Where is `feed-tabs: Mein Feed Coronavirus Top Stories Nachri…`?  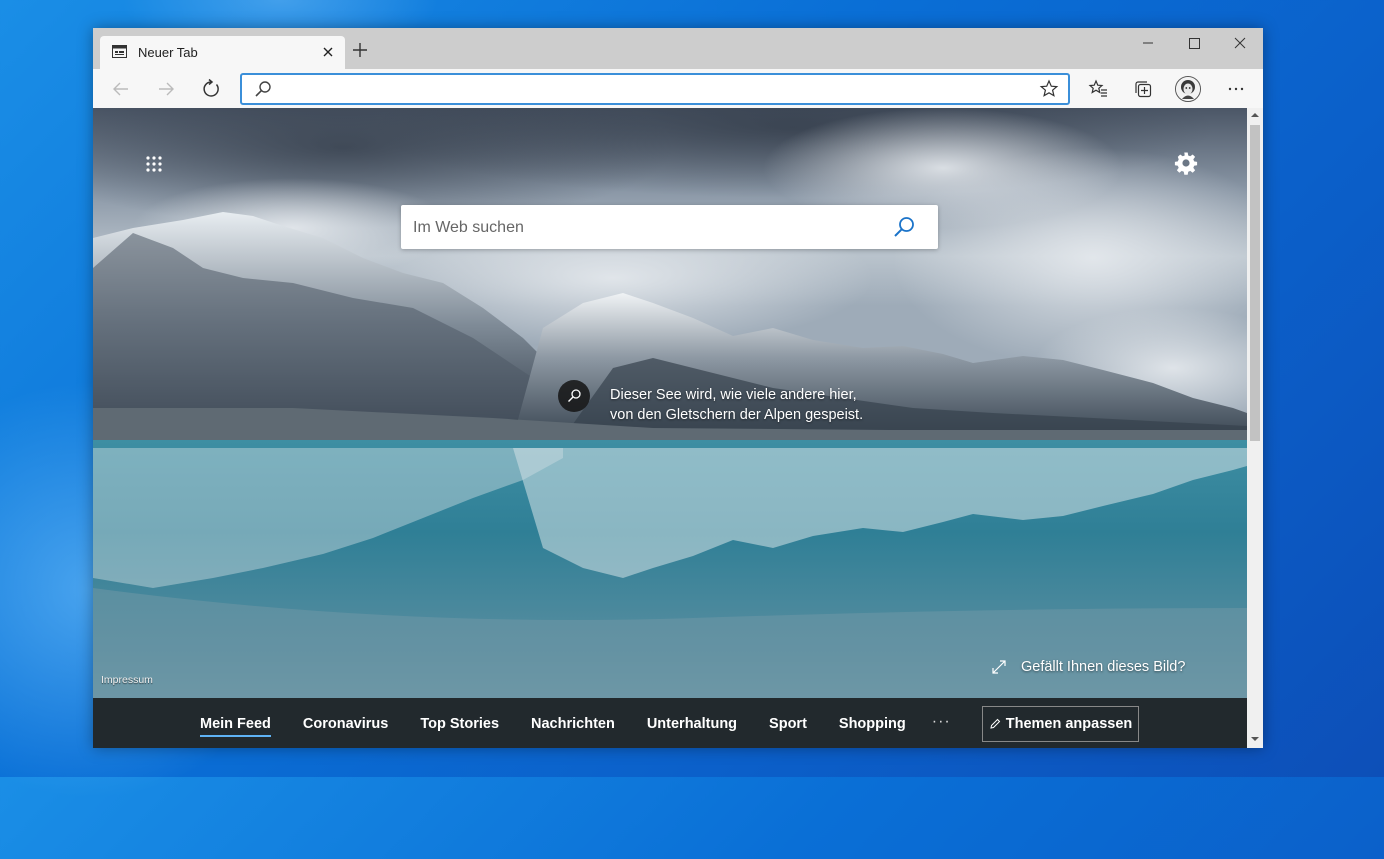 feed-tabs: Mein Feed Coronavirus Top Stories Nachri… is located at coordinates (575, 725).